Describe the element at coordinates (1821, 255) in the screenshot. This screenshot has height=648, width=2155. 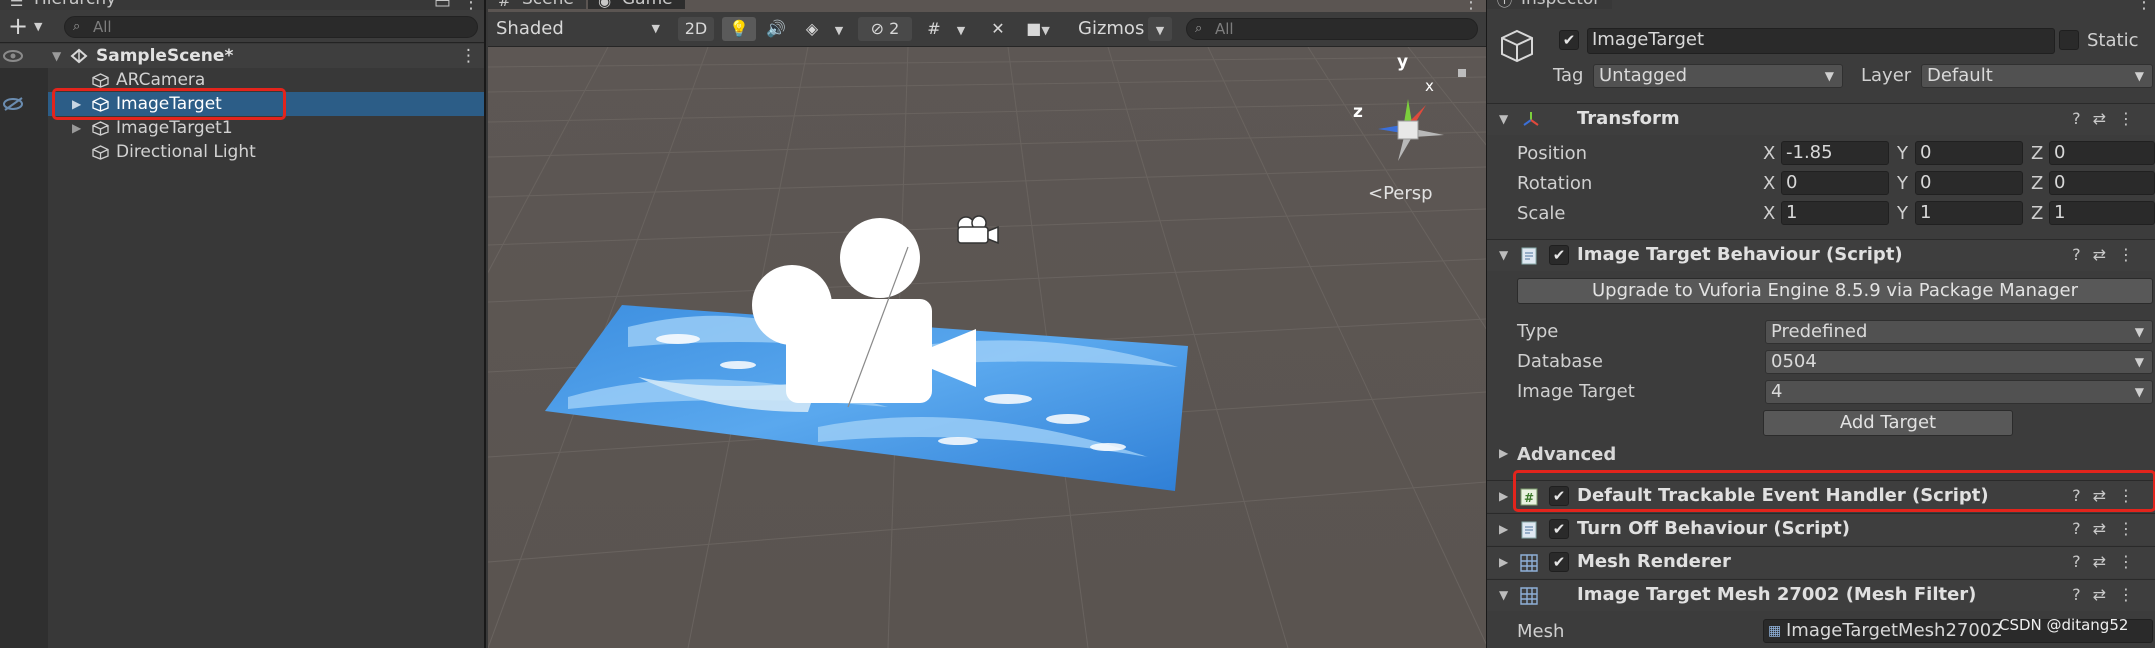
I see `image-target-behaviour-header: ▼ ✔ Image Target Behaviour (Script) ?⇄⋮` at that location.